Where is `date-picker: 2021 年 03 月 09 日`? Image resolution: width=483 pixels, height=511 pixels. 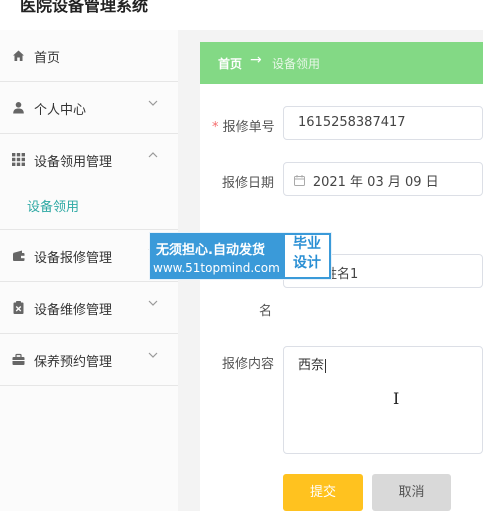 date-picker: 2021 年 03 月 09 日 is located at coordinates (383, 179).